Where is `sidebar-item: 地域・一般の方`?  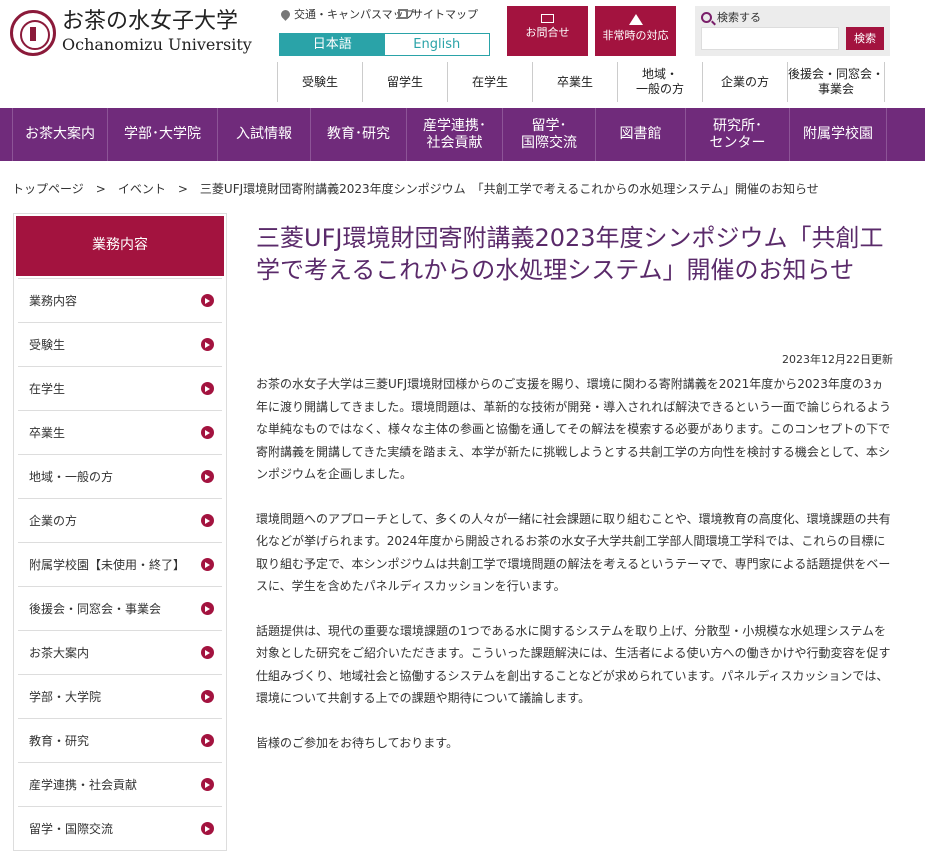
sidebar-item: 地域・一般の方 is located at coordinates (120, 476).